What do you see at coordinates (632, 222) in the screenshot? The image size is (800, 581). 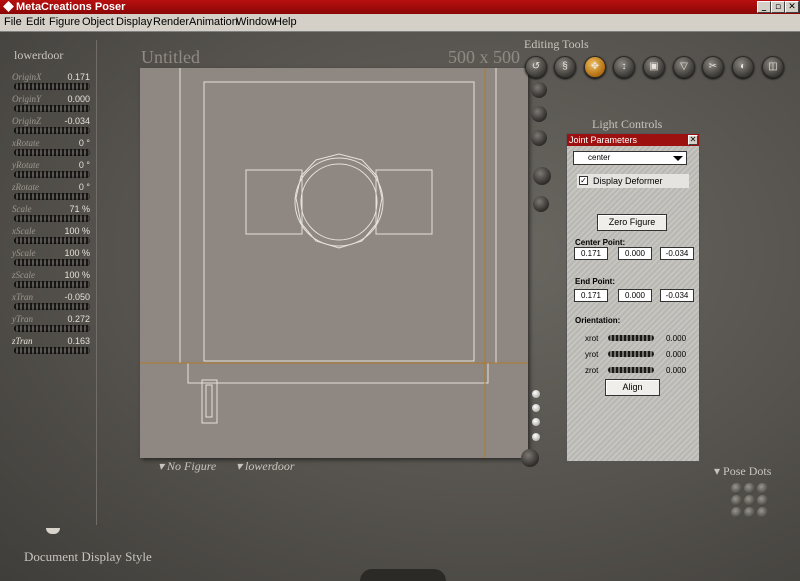 I see `zero-figure-button: Zero Figure` at bounding box center [632, 222].